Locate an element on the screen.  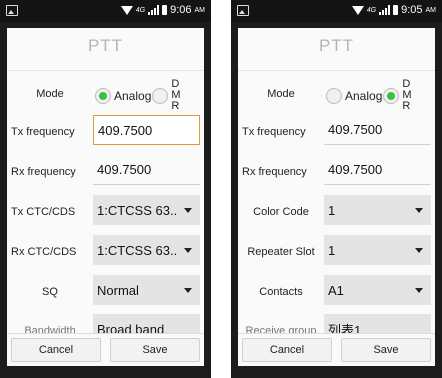
repeater-slot-row: Repeater Slot 1 is located at coordinates (336, 252).